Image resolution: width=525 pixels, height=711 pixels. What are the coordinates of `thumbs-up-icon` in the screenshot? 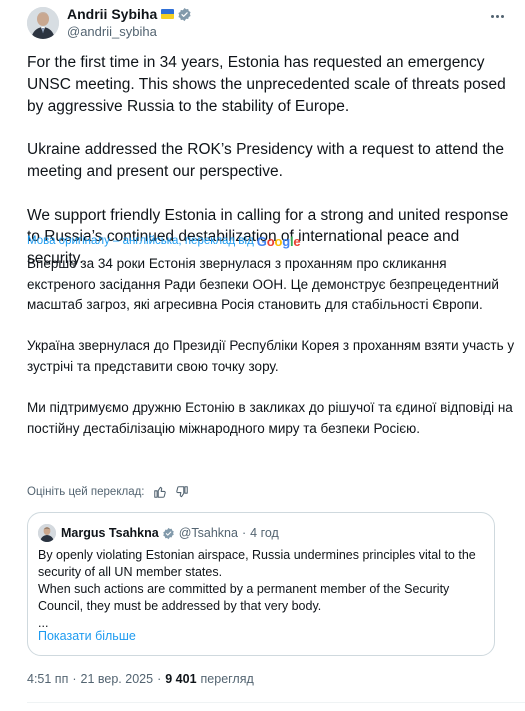 It's located at (160, 492).